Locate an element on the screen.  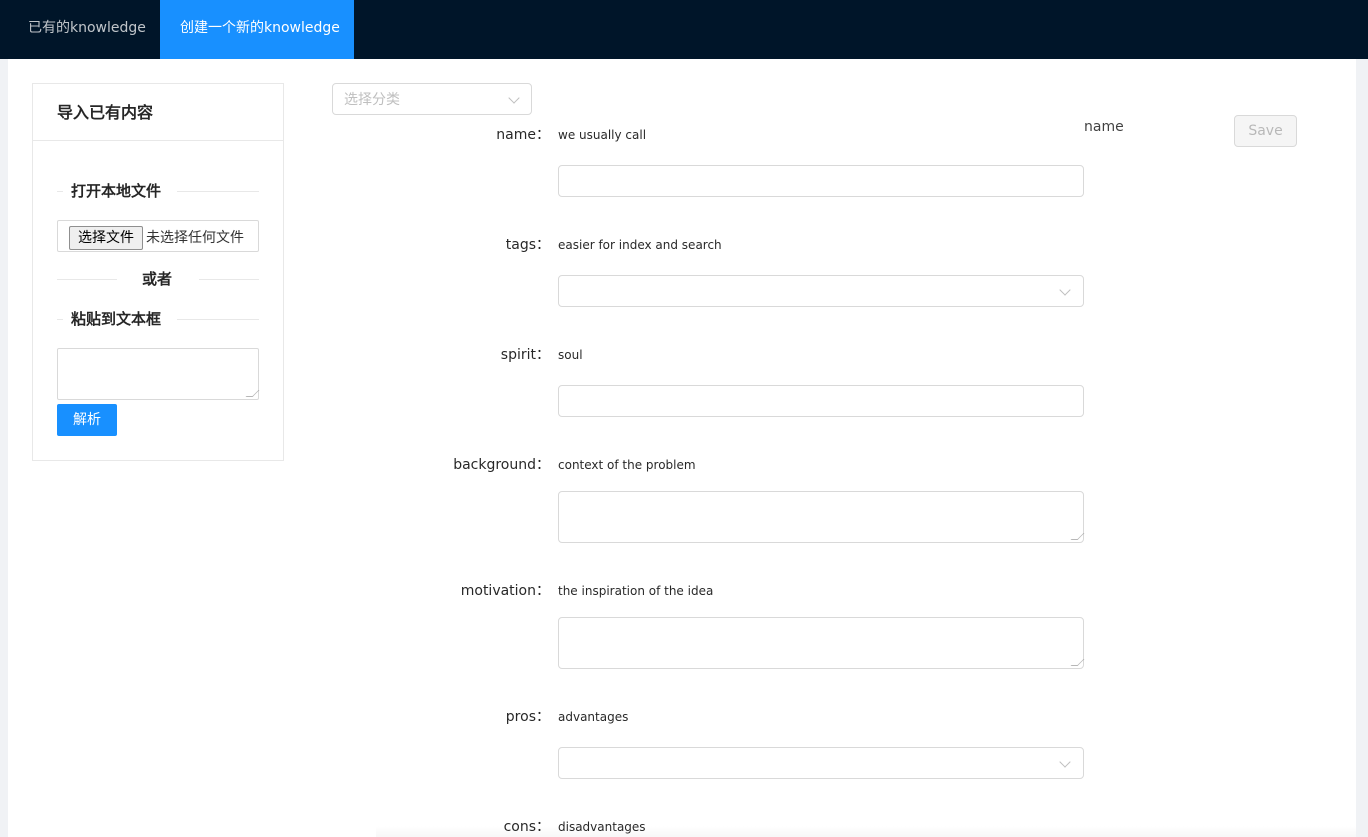
pros-hint: advantages is located at coordinates (593, 717).